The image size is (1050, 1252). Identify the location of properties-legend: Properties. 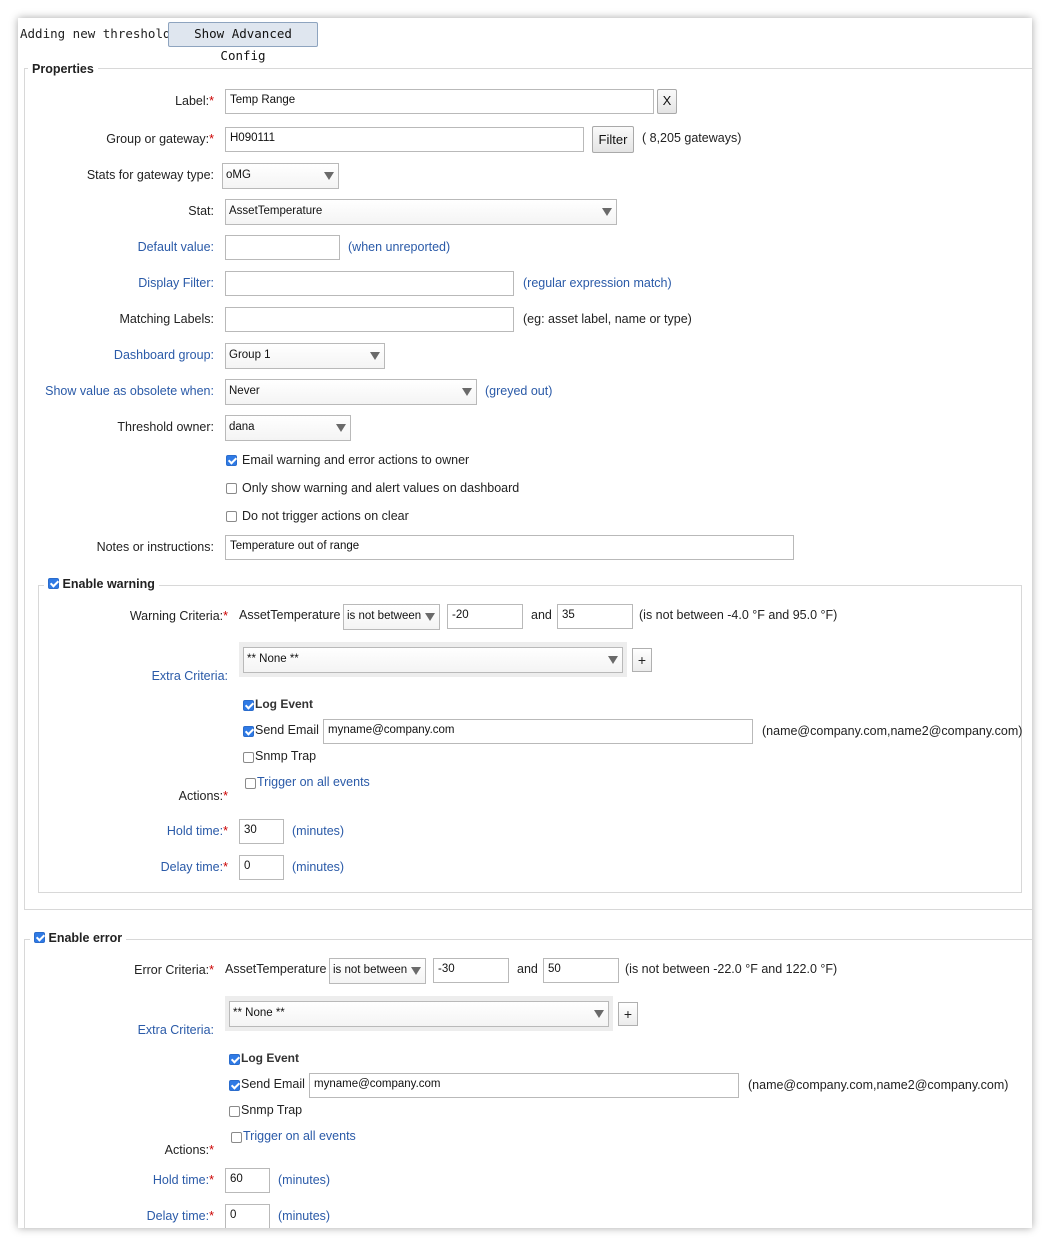
(63, 69).